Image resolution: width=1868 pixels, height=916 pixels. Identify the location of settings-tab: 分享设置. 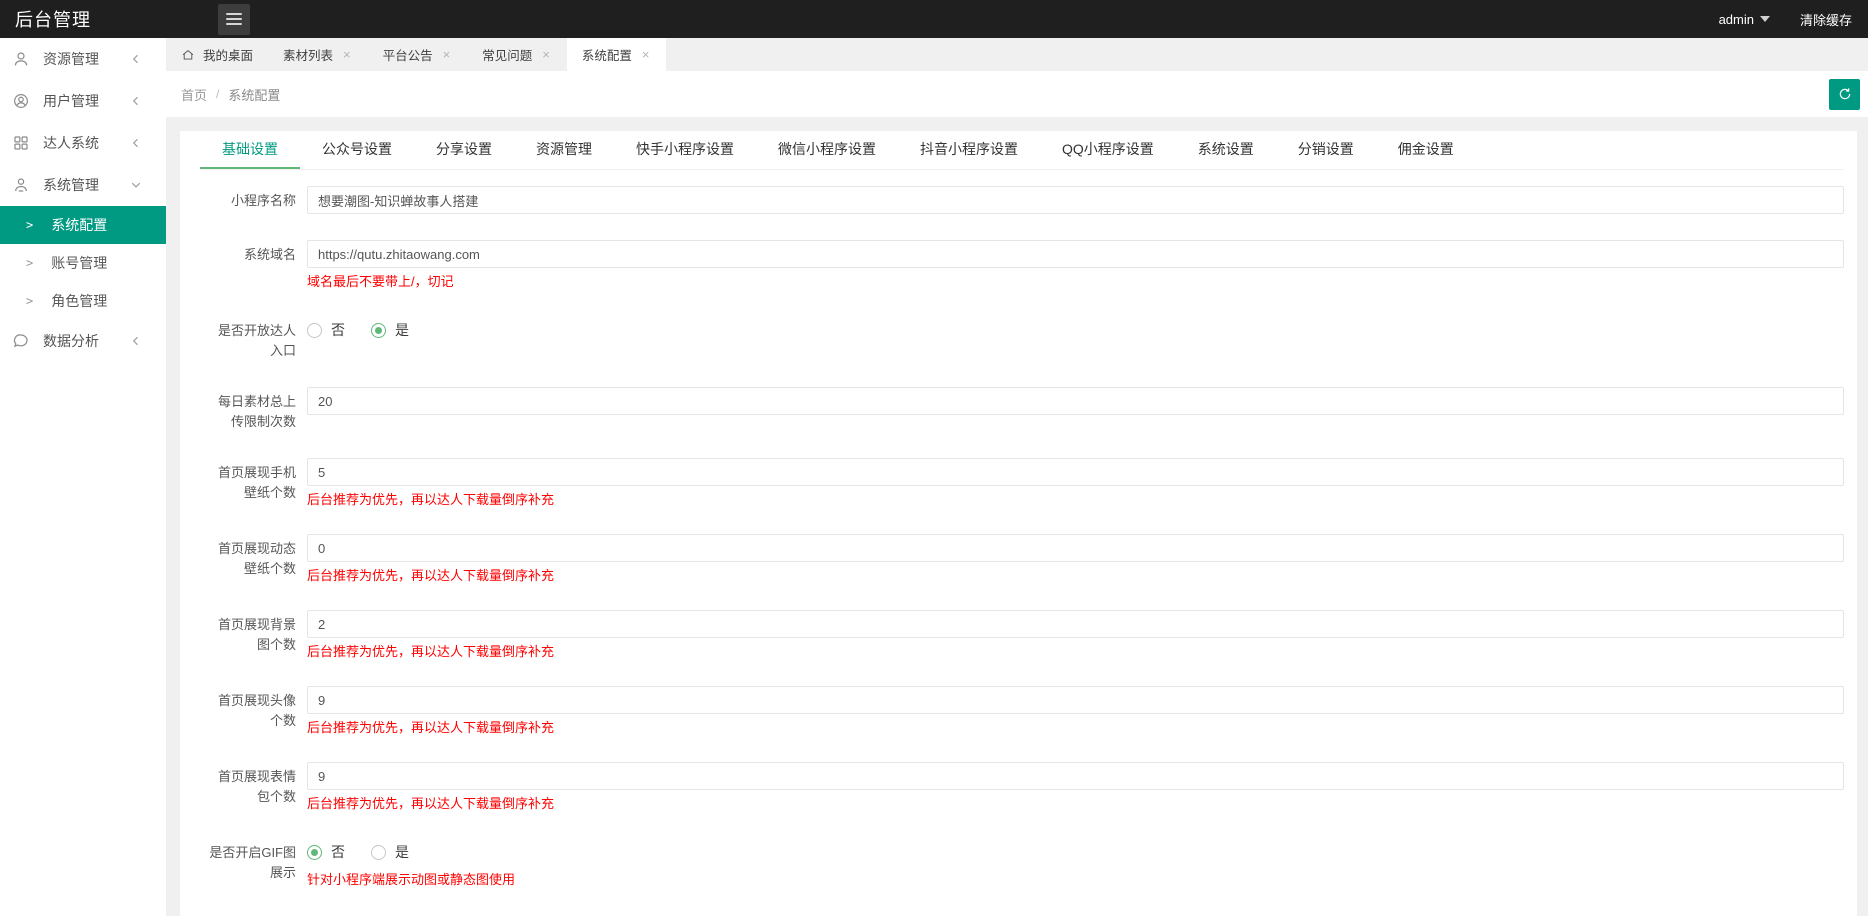
(464, 150).